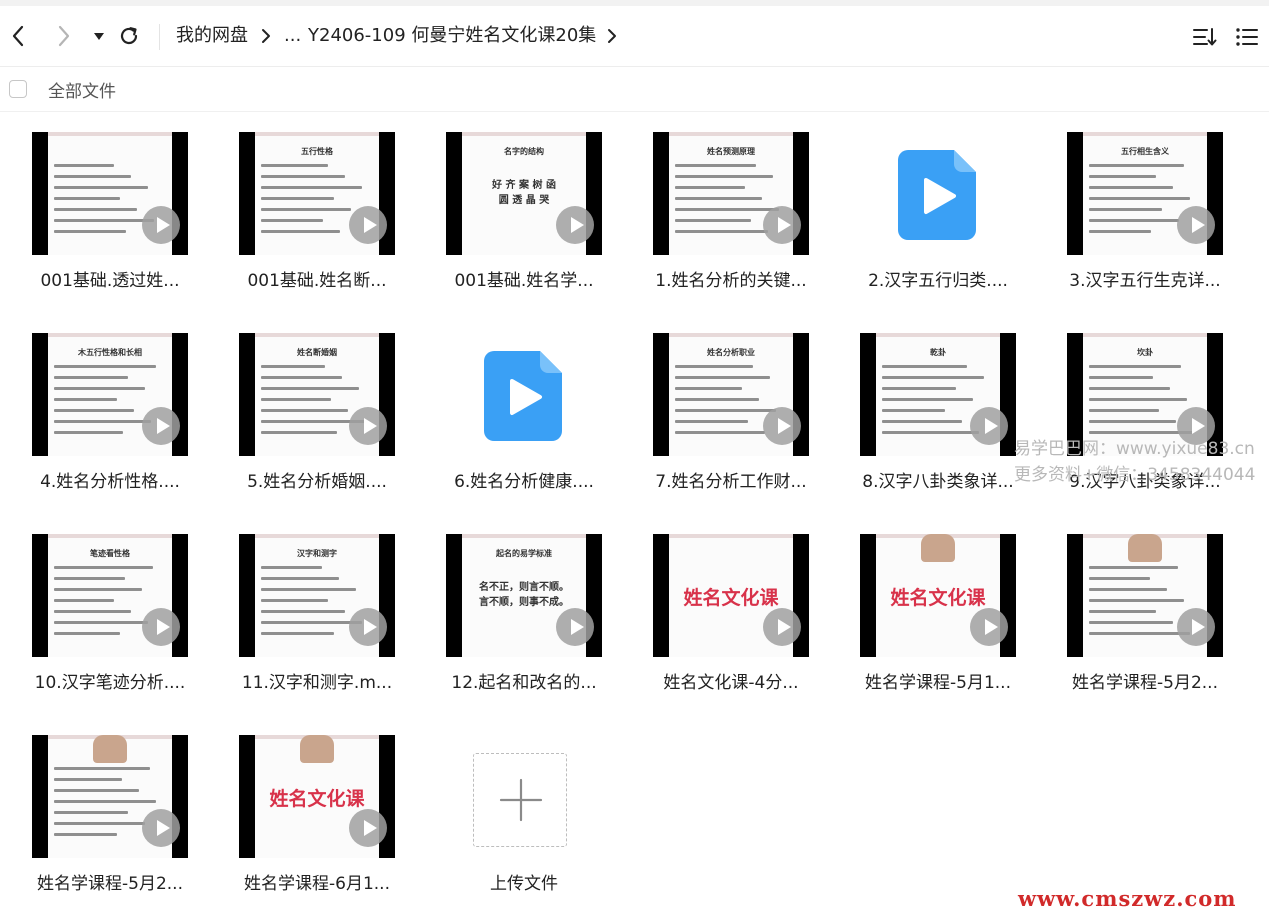 The image size is (1269, 917). I want to click on slide-heading: 名不正，则言不顺。 言不顺，则事不成。, so click(524, 595).